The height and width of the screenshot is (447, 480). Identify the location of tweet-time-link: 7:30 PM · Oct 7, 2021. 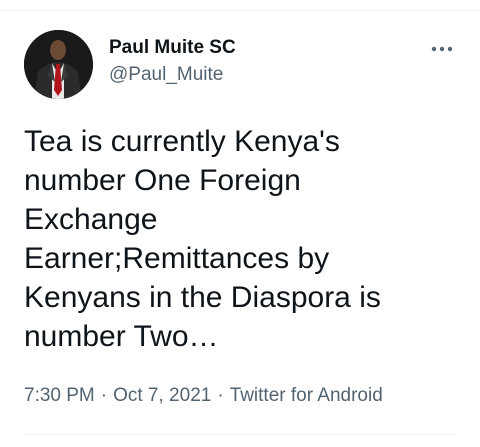
(117, 395).